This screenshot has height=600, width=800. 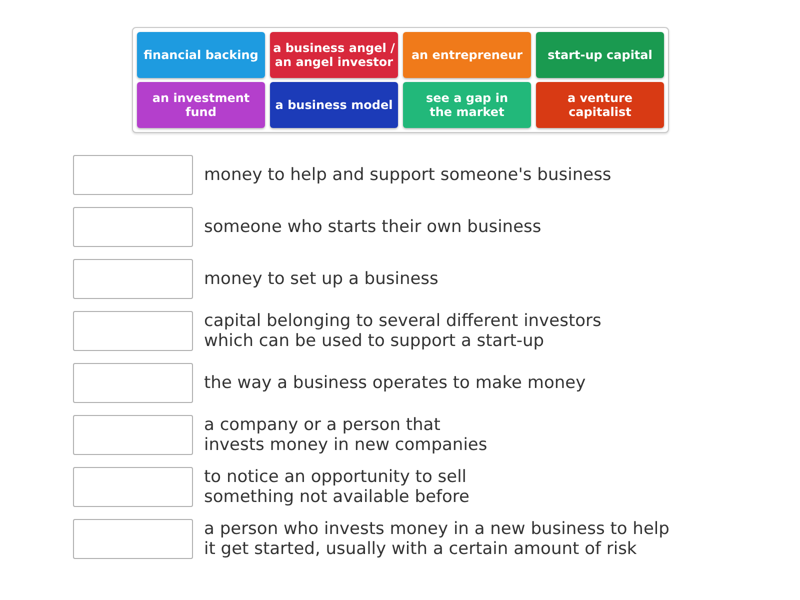 What do you see at coordinates (201, 55) in the screenshot?
I see `answer-tile: financial backing` at bounding box center [201, 55].